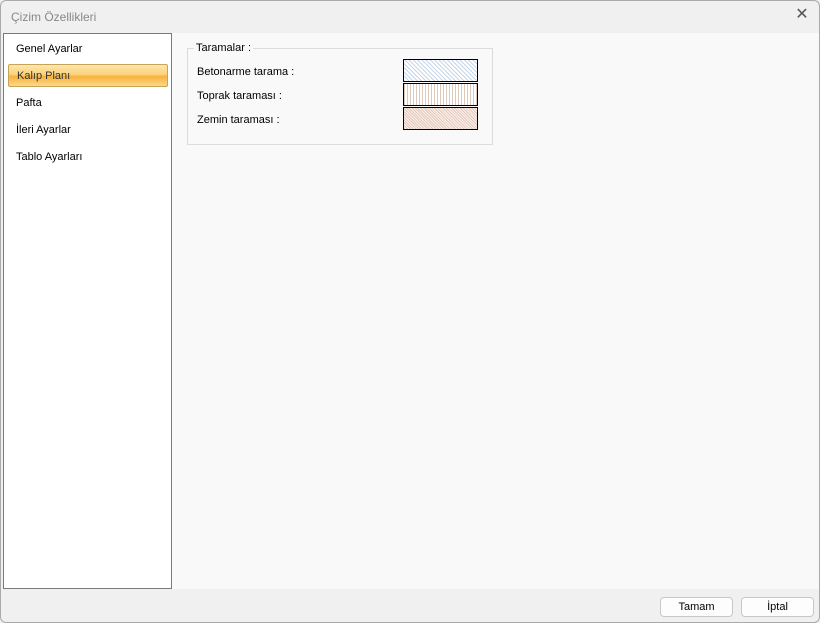  What do you see at coordinates (440, 118) in the screenshot?
I see `zemin-hatch-swatch` at bounding box center [440, 118].